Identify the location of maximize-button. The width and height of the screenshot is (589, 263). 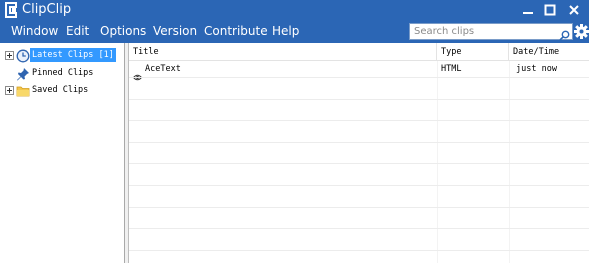
(550, 10).